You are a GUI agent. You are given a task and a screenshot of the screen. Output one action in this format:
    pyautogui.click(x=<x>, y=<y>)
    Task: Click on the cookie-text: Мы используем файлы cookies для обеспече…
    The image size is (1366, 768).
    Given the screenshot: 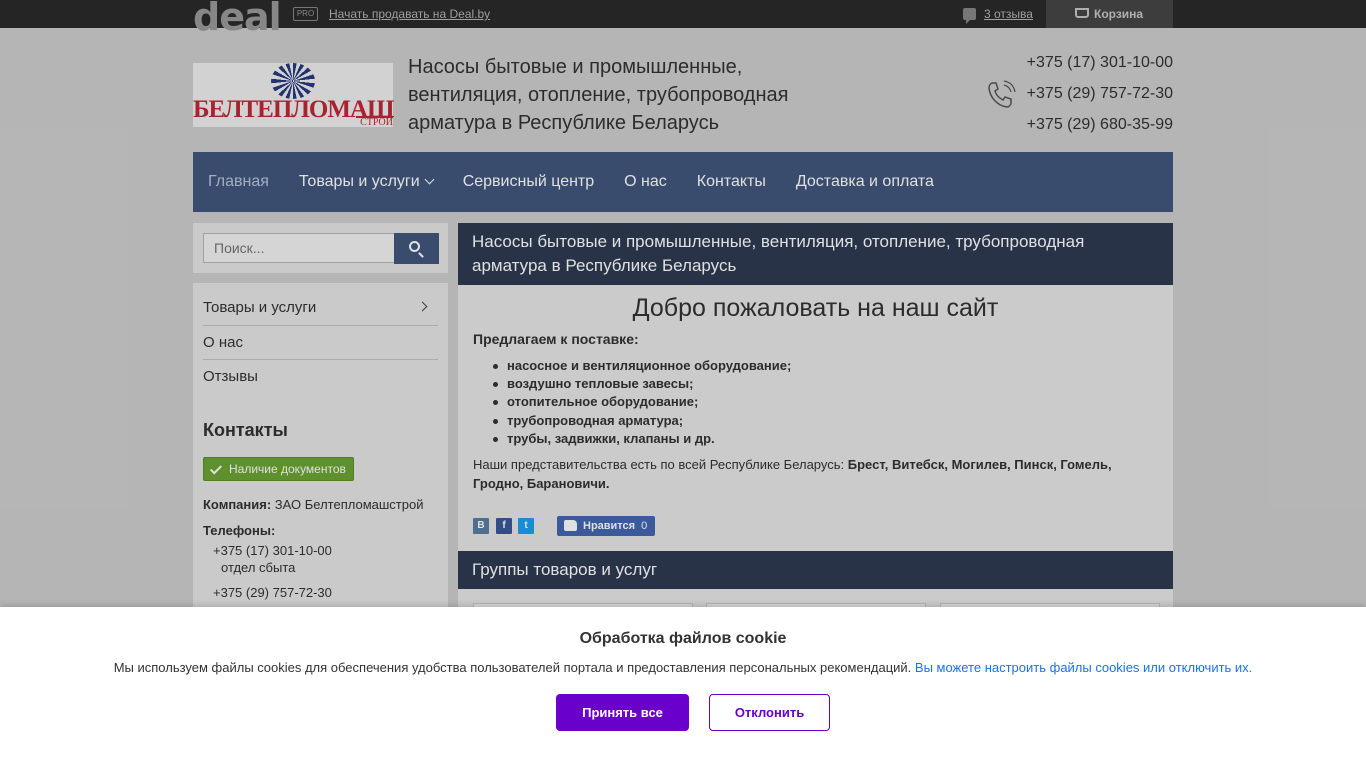 What is the action you would take?
    pyautogui.click(x=683, y=667)
    